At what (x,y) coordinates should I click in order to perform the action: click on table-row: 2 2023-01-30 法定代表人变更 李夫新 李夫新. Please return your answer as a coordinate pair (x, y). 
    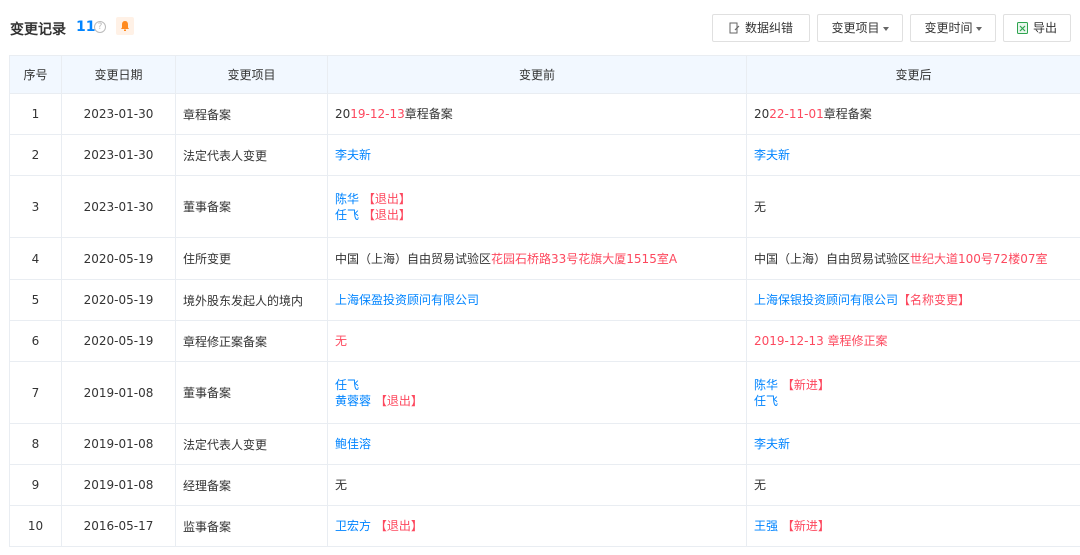
    Looking at the image, I should click on (544, 155).